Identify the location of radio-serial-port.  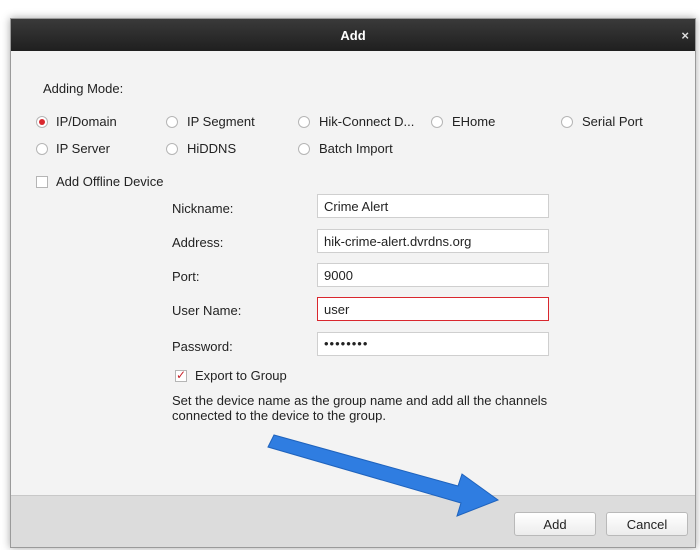
(567, 122).